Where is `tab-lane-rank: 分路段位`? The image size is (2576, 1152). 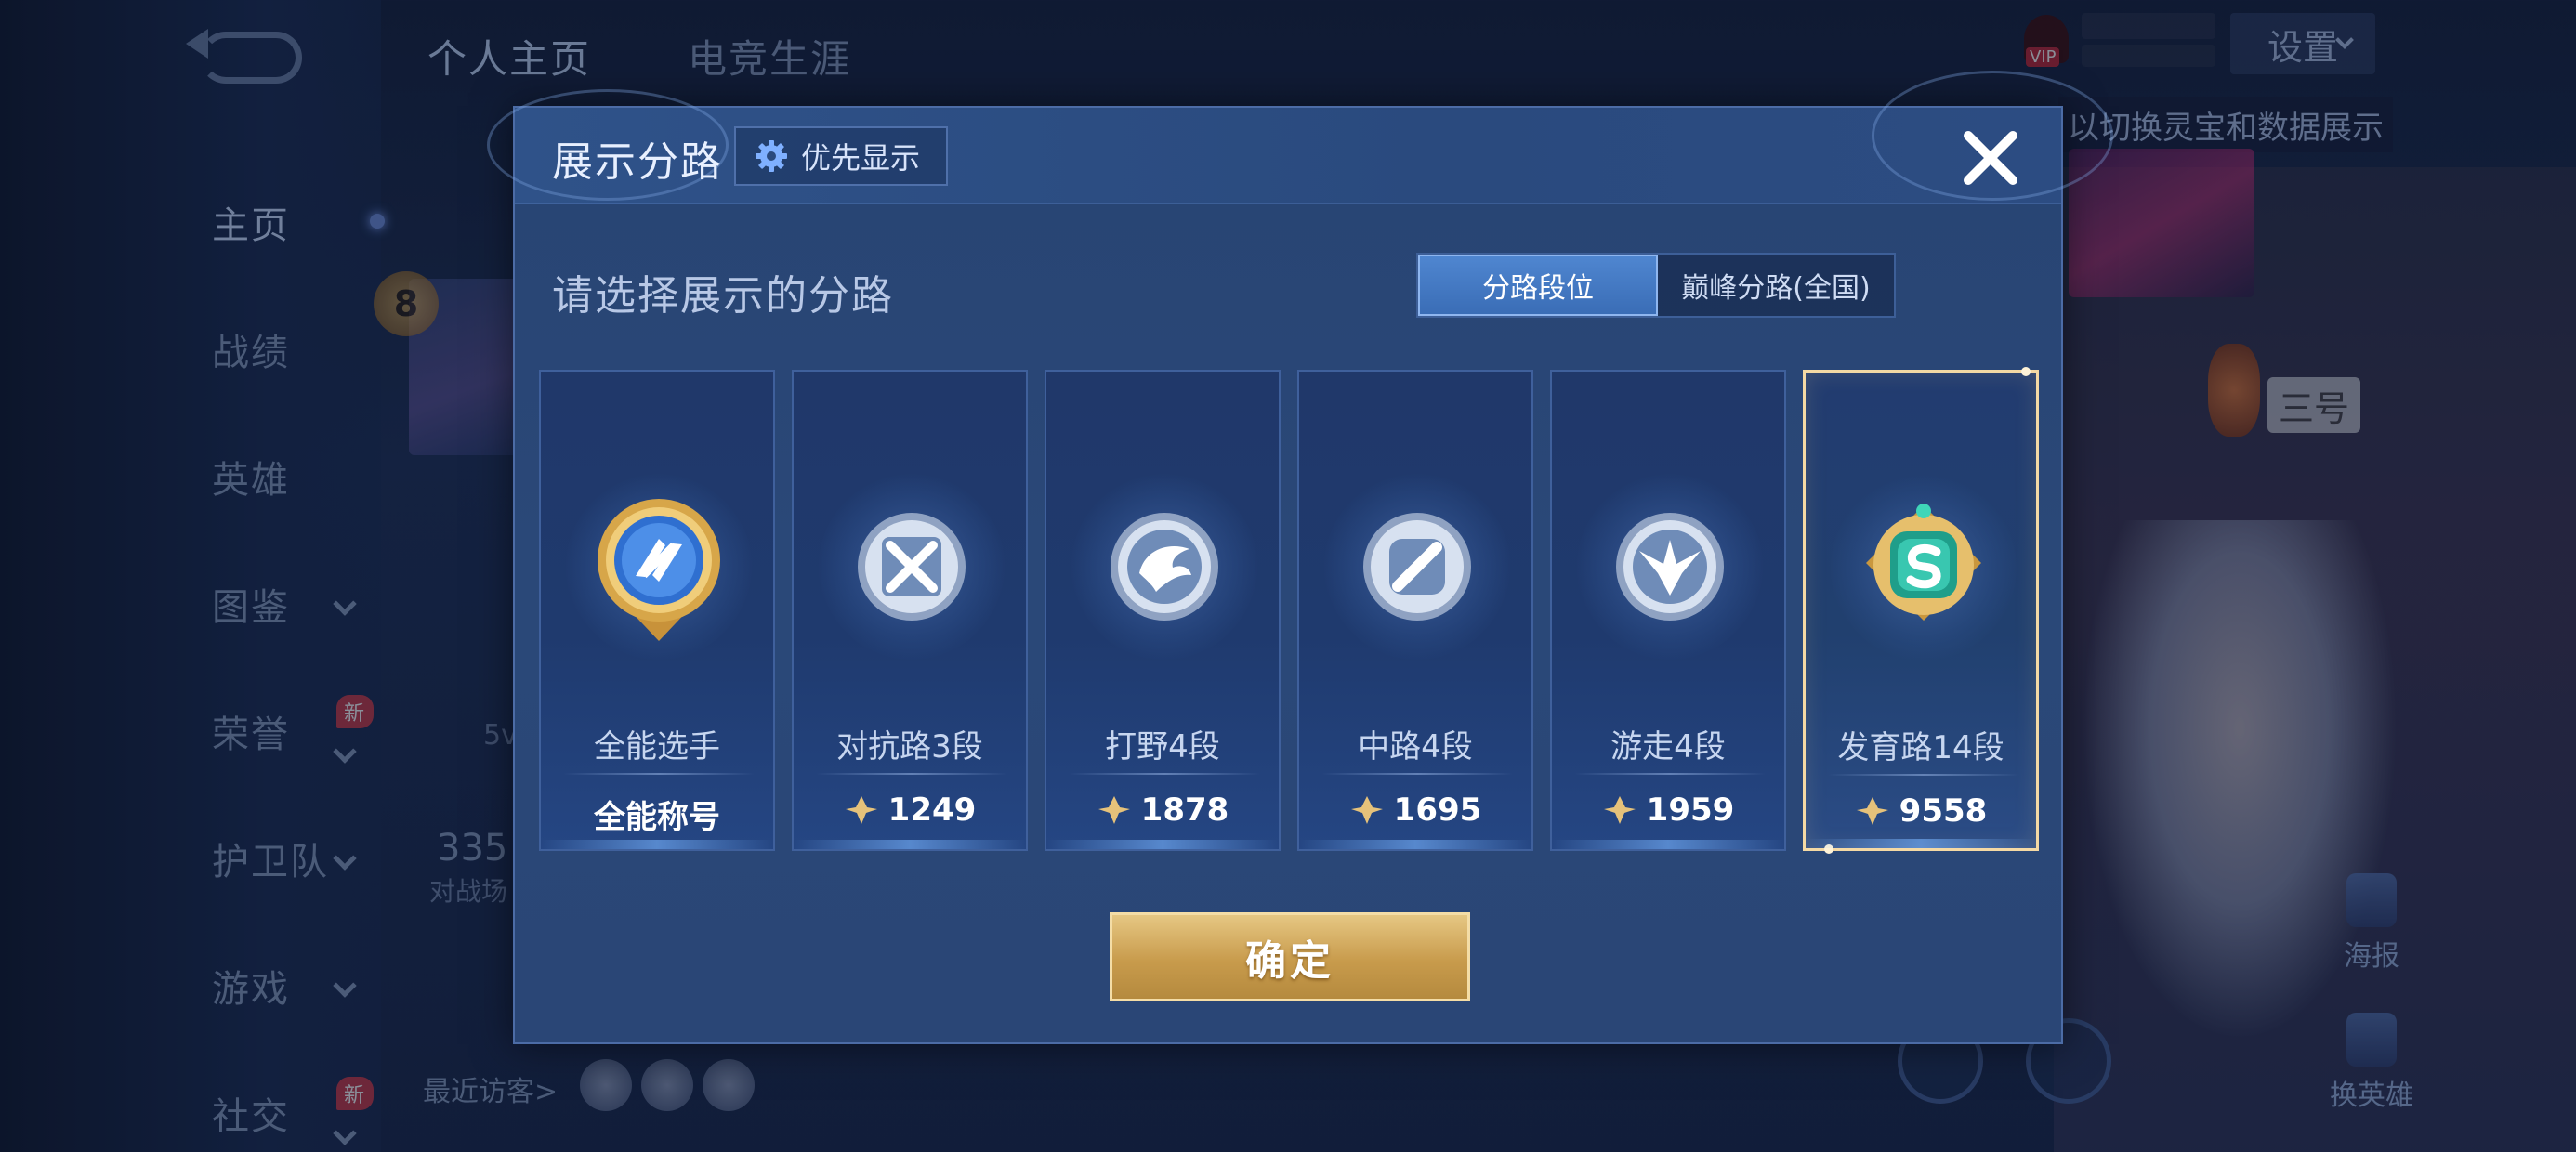
tab-lane-rank: 分路段位 is located at coordinates (1538, 285).